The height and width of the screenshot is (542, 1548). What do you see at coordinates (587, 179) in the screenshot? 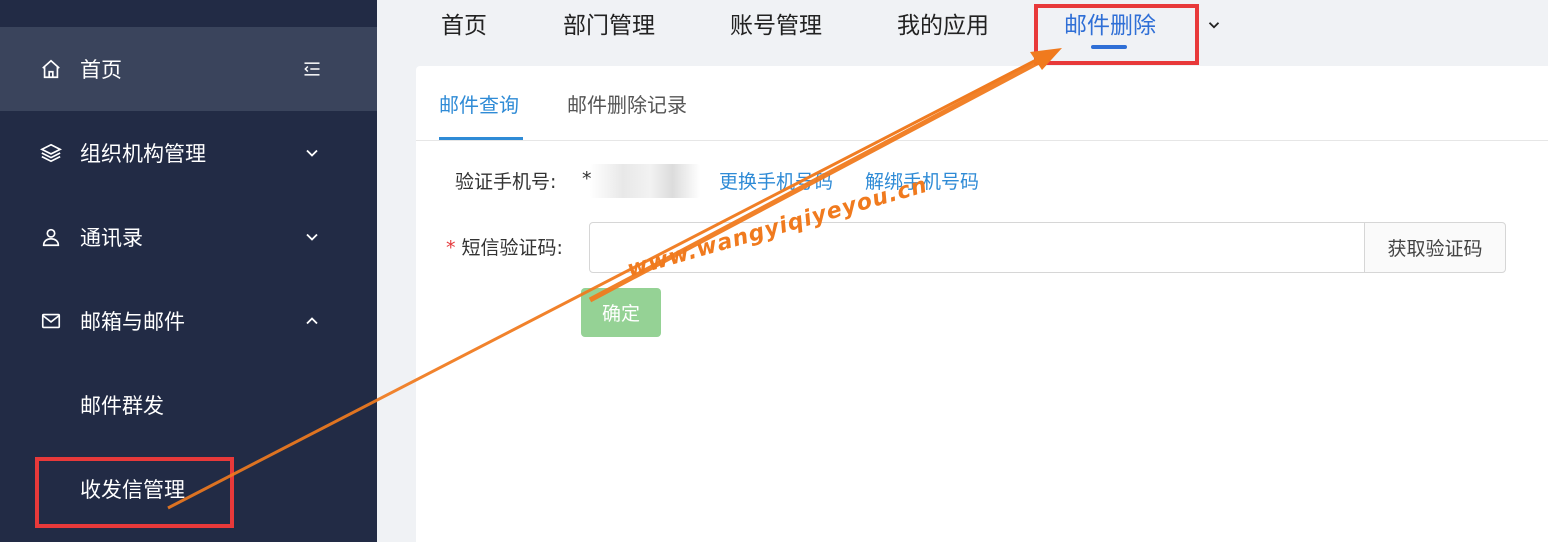
I see `phone-value: *` at bounding box center [587, 179].